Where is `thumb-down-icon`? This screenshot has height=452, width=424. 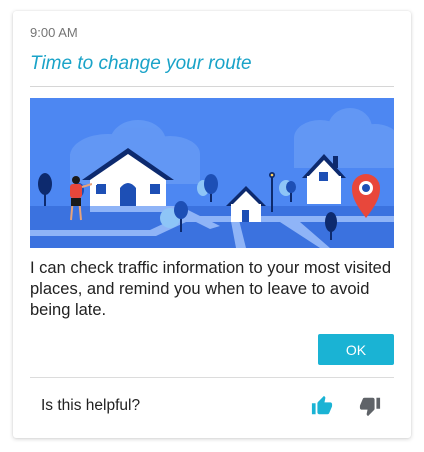 thumb-down-icon is located at coordinates (370, 407).